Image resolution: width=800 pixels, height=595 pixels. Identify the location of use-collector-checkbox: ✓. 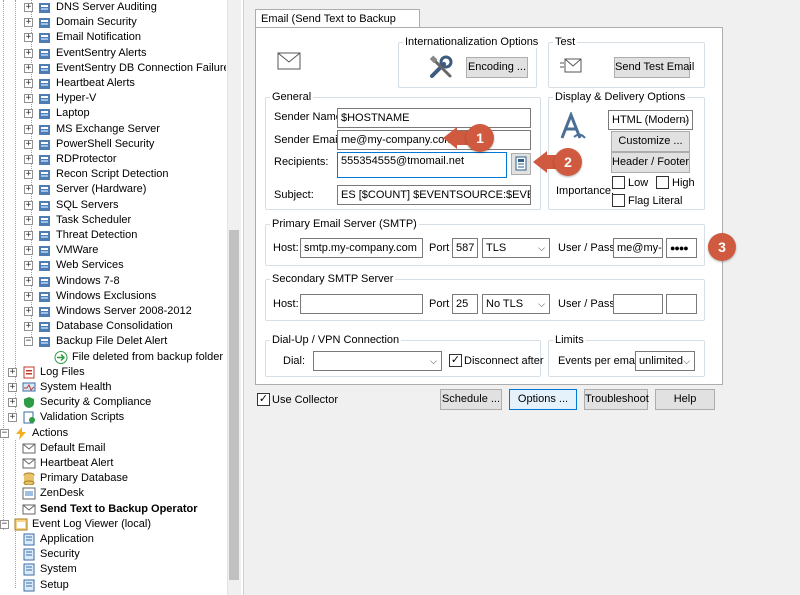
(263, 399).